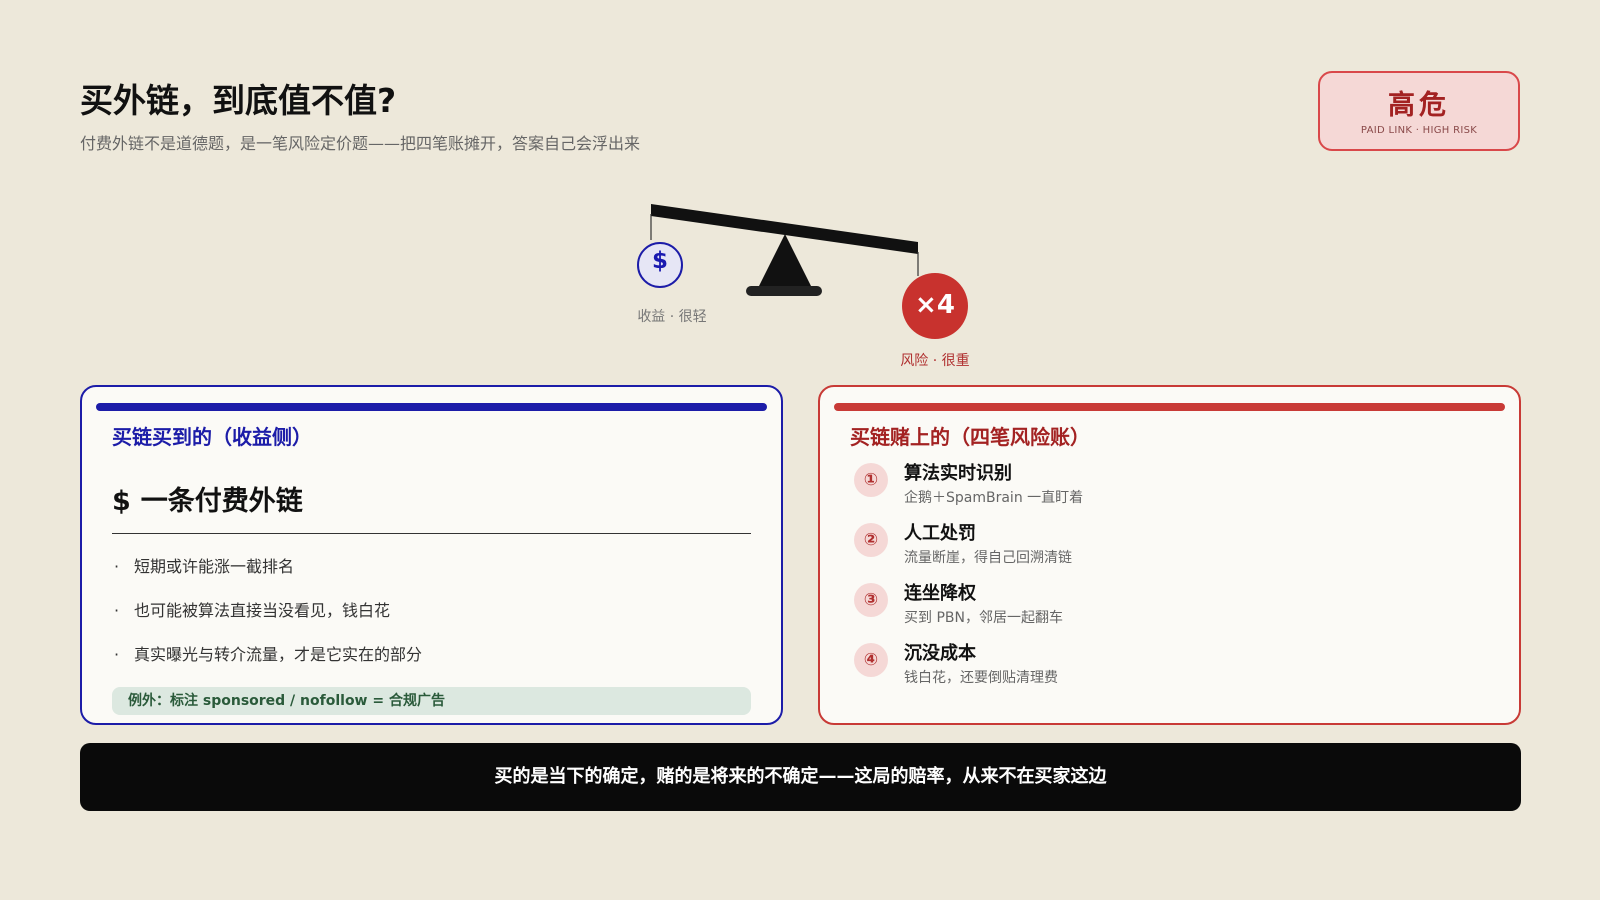 Image resolution: width=1600 pixels, height=900 pixels. Describe the element at coordinates (360, 143) in the screenshot. I see `page-subtitle: 付费外链不是道德题，是一笔风险定价题——把四笔账摊开，答案自己会浮出来` at that location.